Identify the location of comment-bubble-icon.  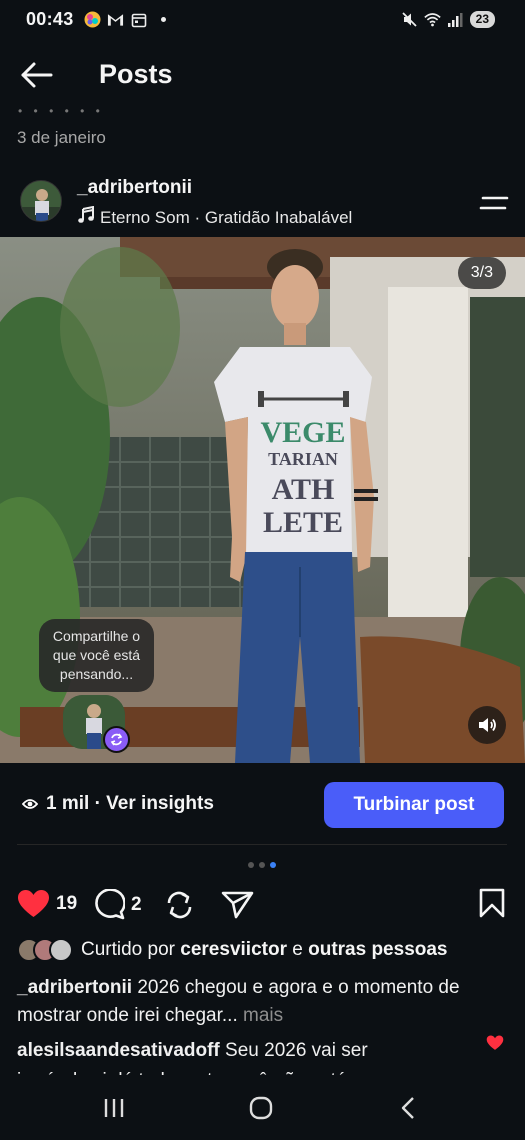
(110, 904).